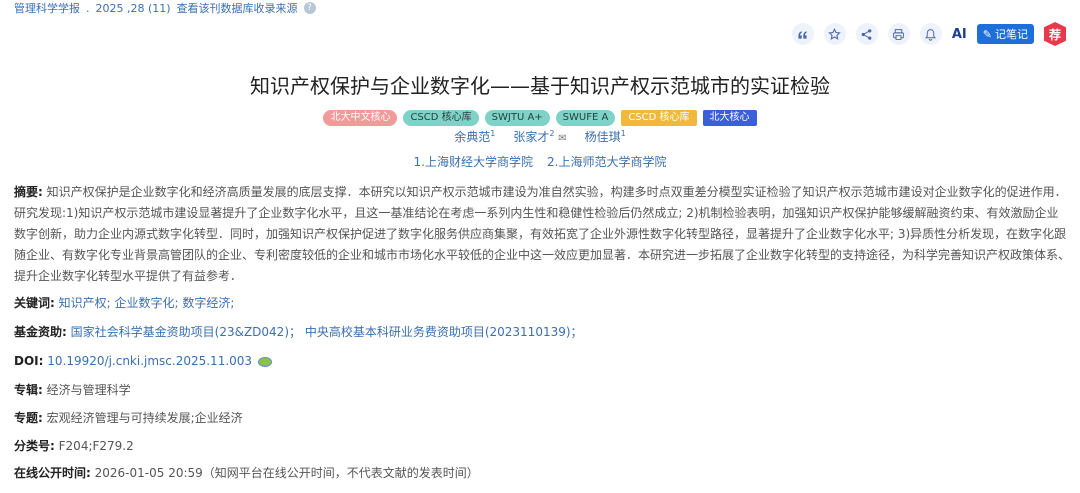 This screenshot has width=1080, height=493. I want to click on issue-link: 2025 ,28 (11), so click(133, 8).